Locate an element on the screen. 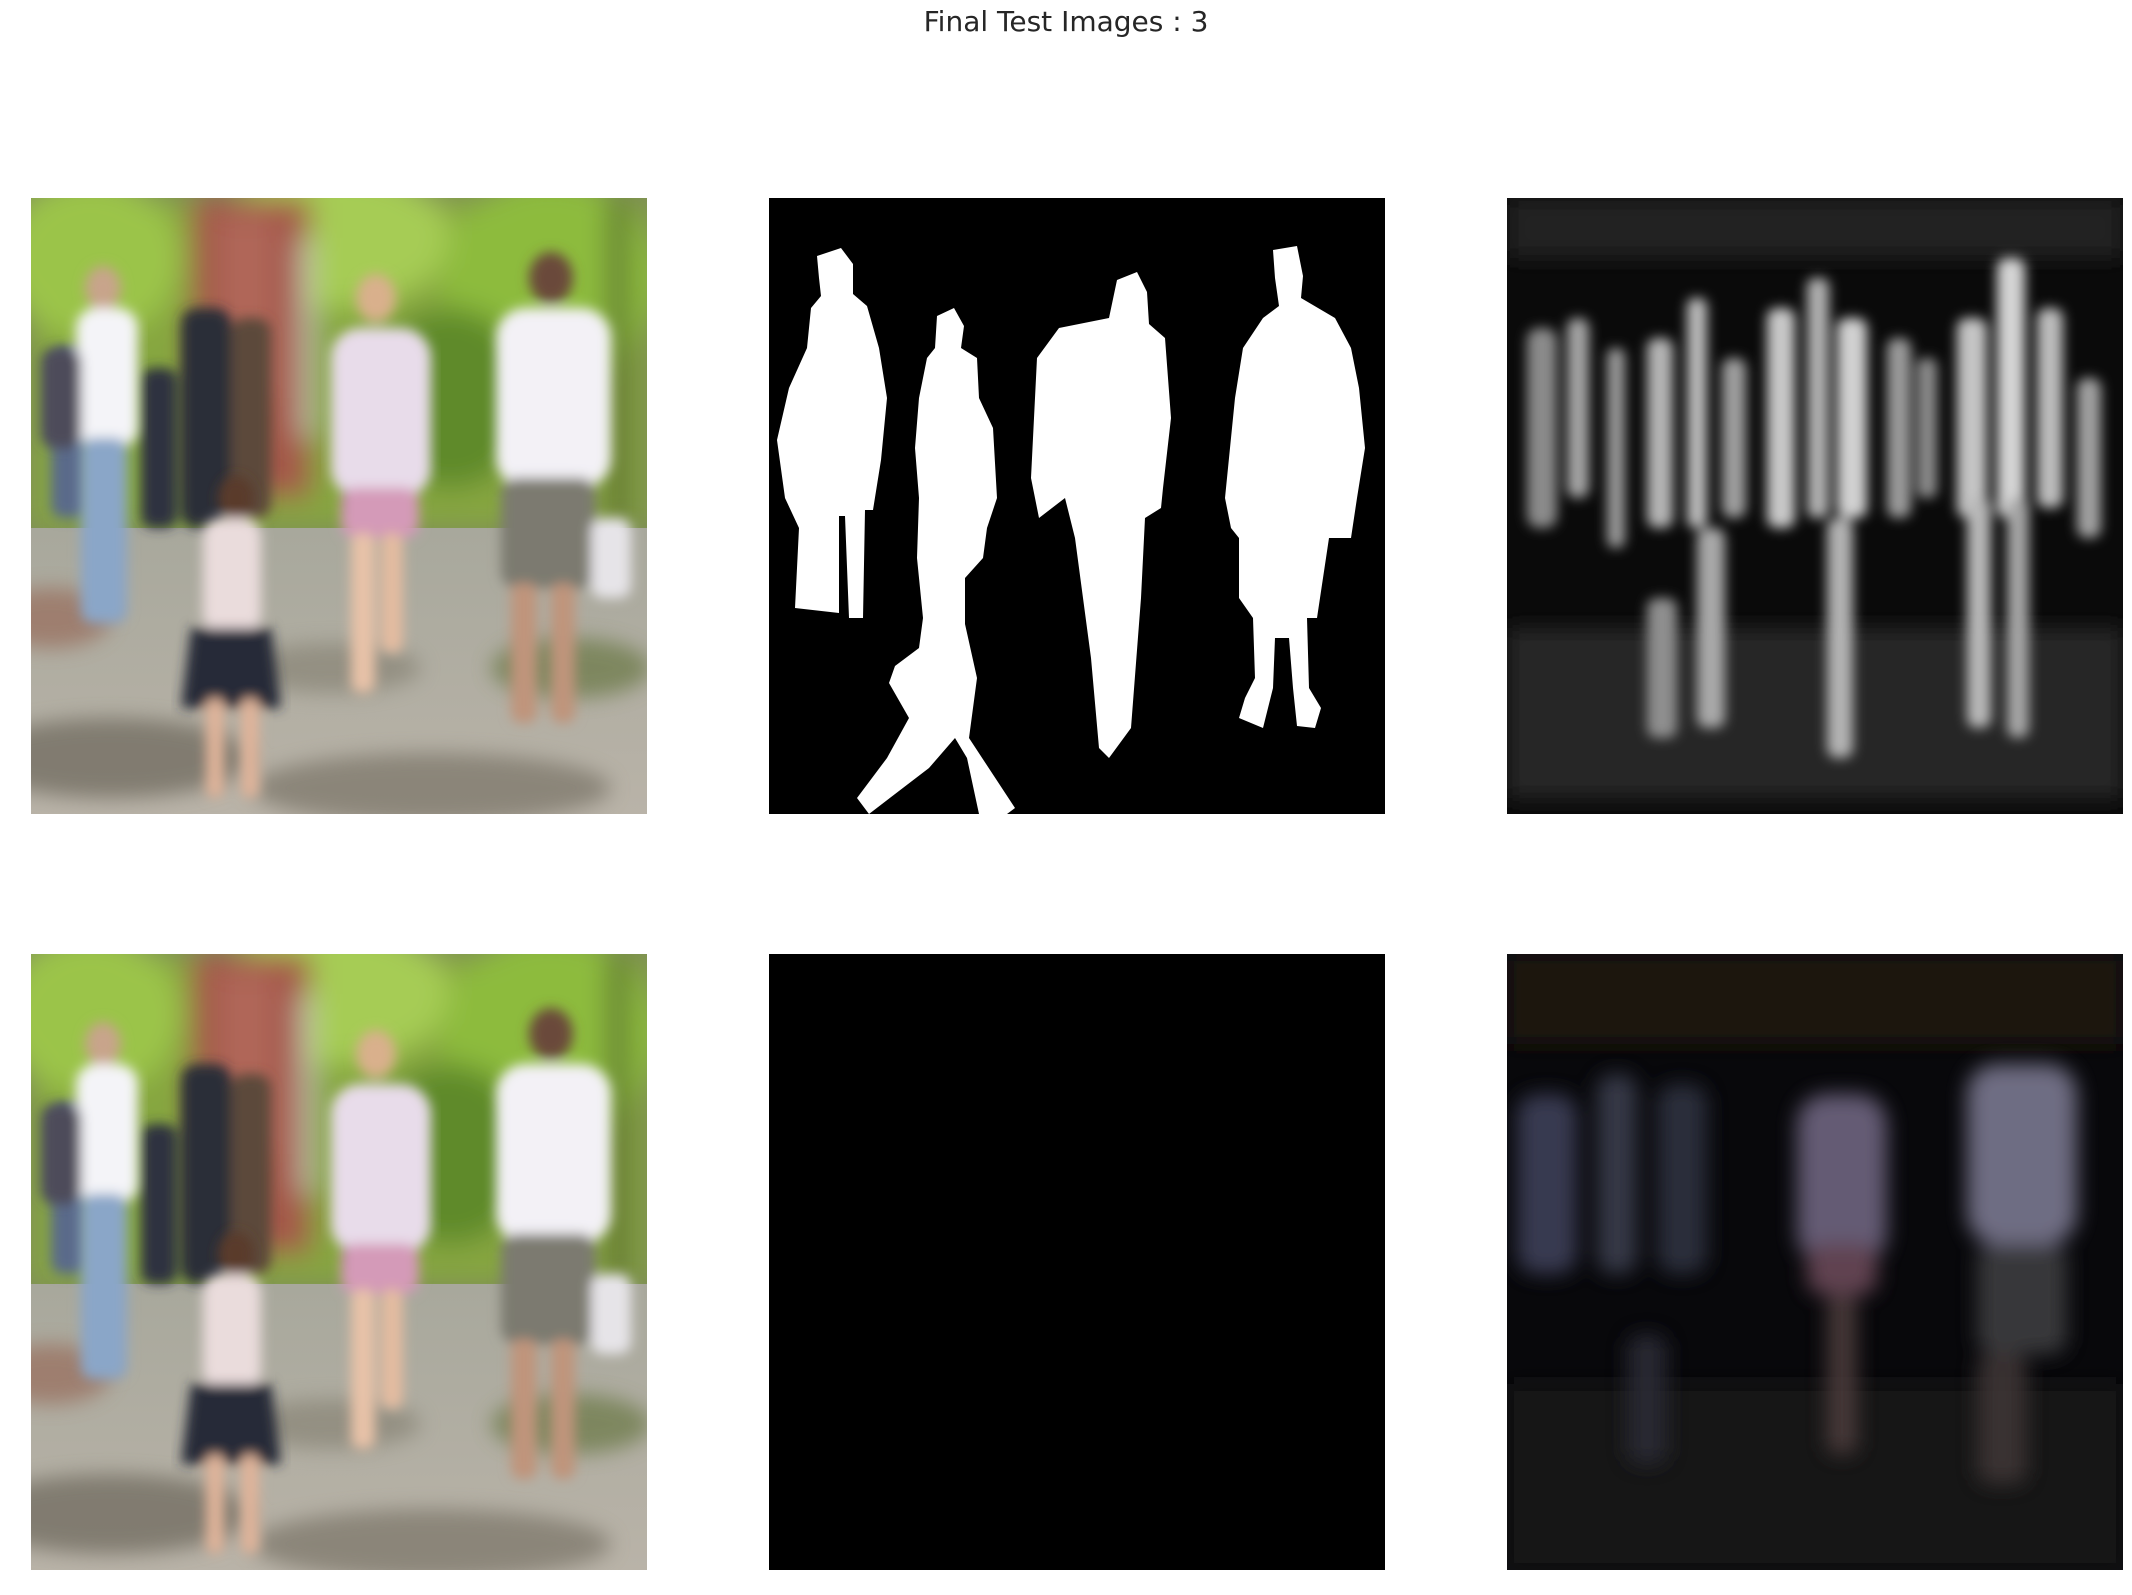 The width and height of the screenshot is (2132, 1595). predicted-mask is located at coordinates (1815, 506).